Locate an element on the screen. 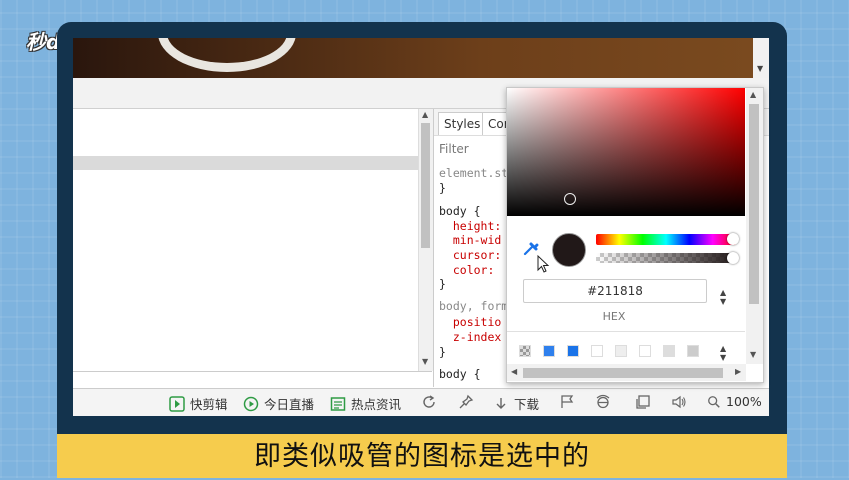 Image resolution: width=849 pixels, height=480 pixels. alpha-slider is located at coordinates (667, 258).